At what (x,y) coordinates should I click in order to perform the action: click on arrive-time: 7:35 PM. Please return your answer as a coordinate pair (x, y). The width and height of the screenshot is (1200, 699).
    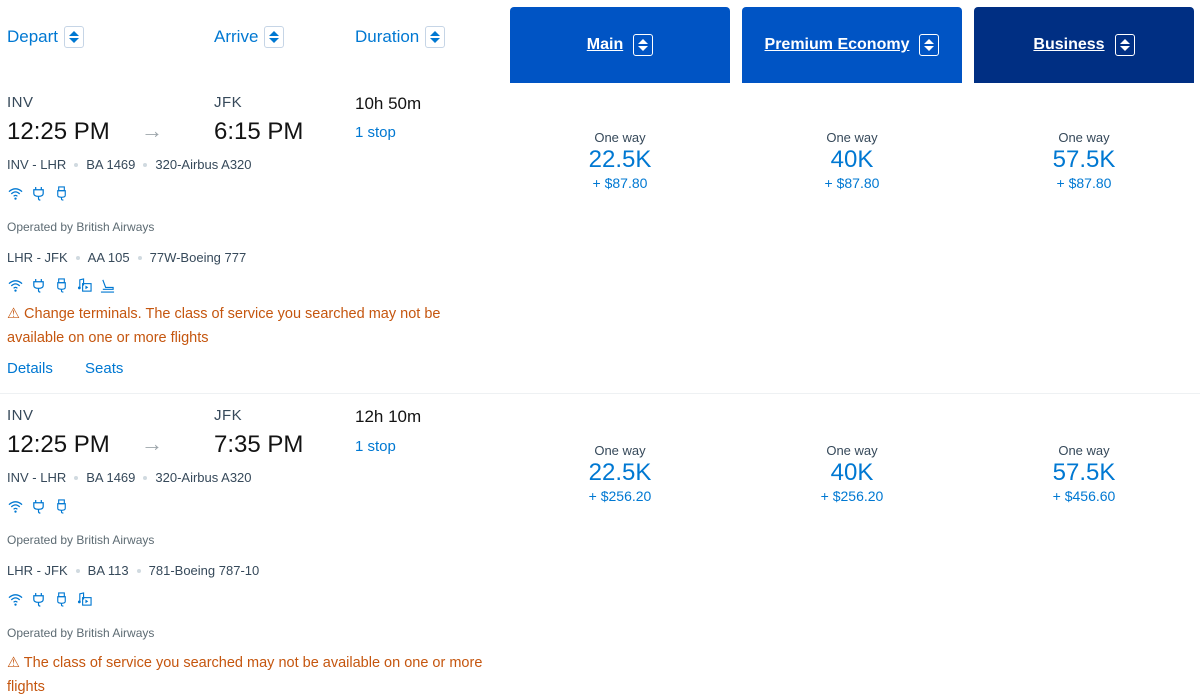
    Looking at the image, I should click on (259, 444).